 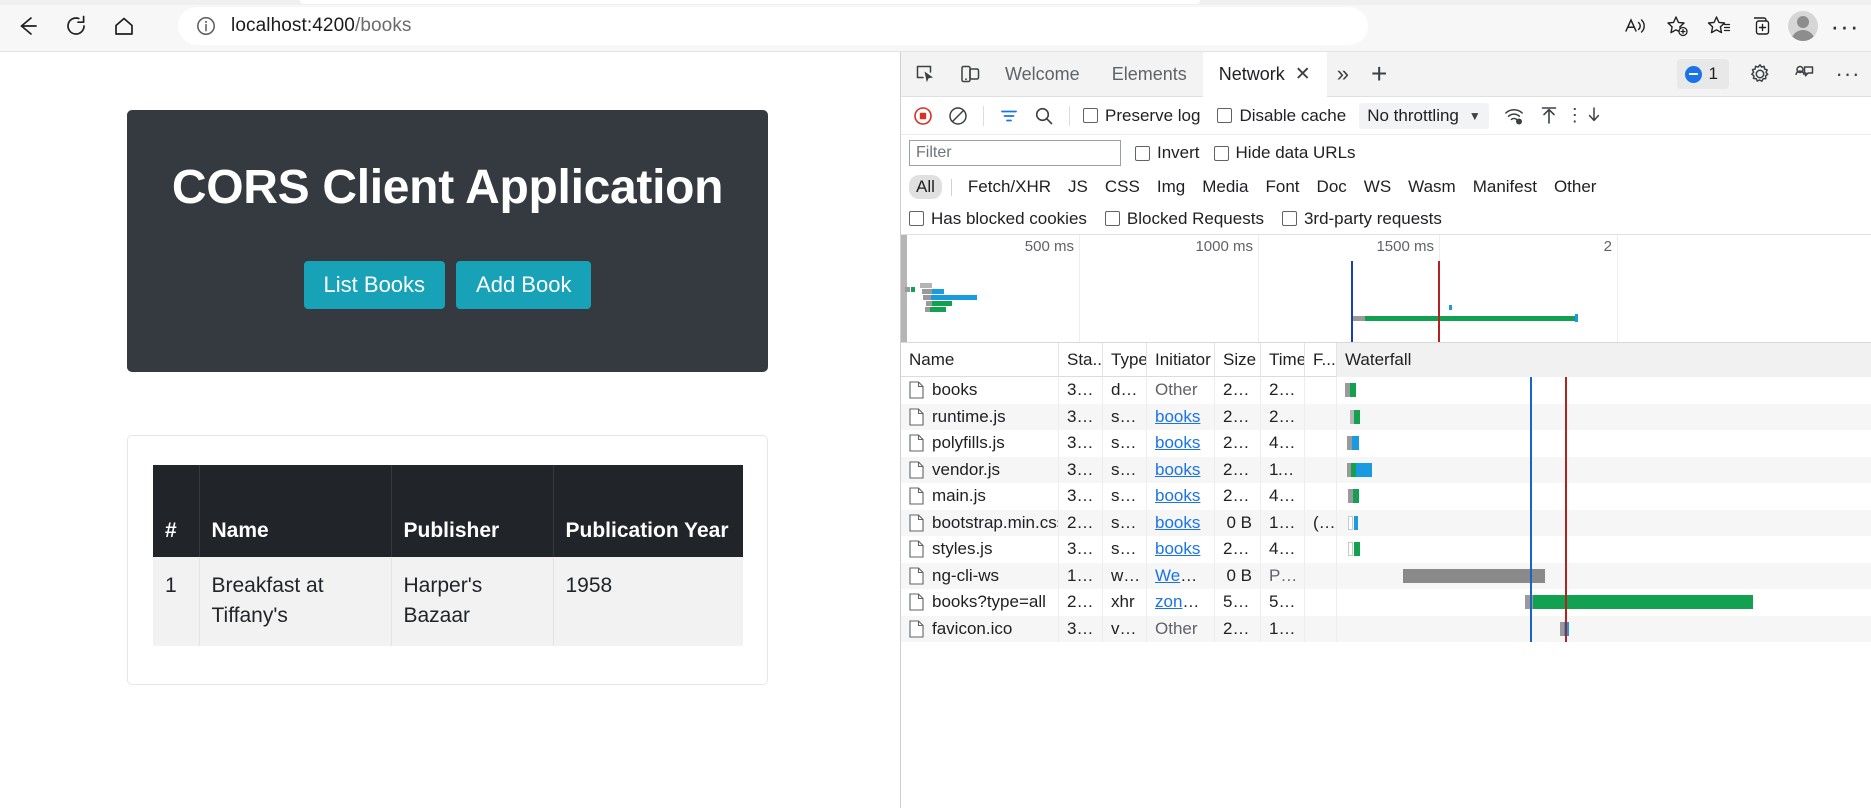 What do you see at coordinates (1424, 115) in the screenshot?
I see `throttling-dropdown: No throttling ▼` at bounding box center [1424, 115].